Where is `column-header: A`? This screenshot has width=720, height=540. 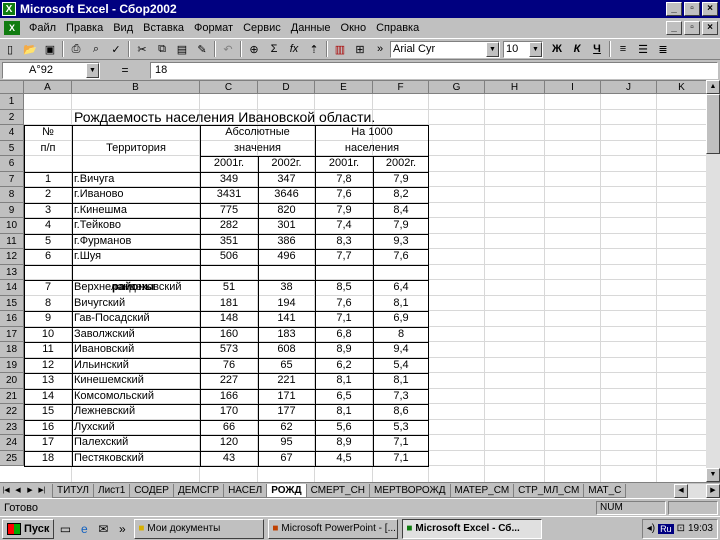 column-header: A is located at coordinates (48, 87).